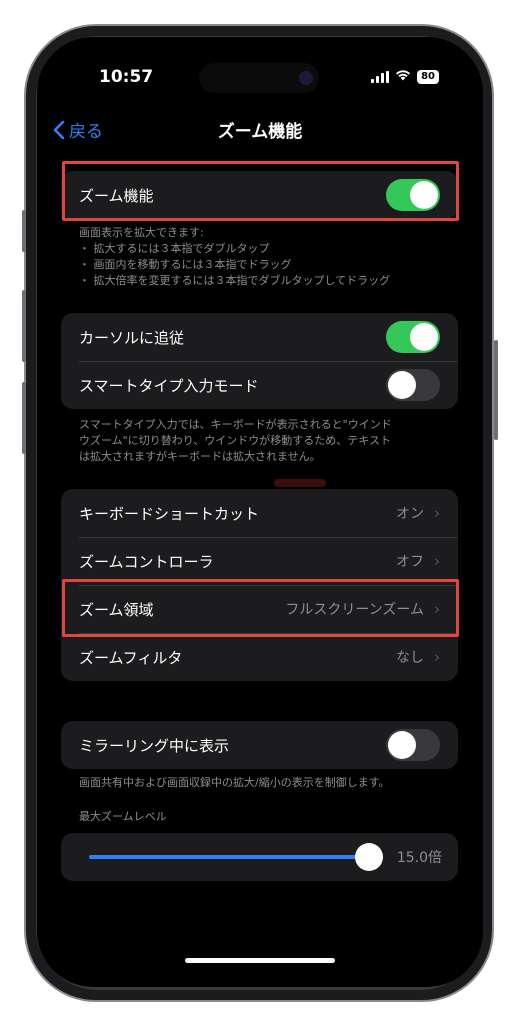  I want to click on mirroring-toggle, so click(413, 745).